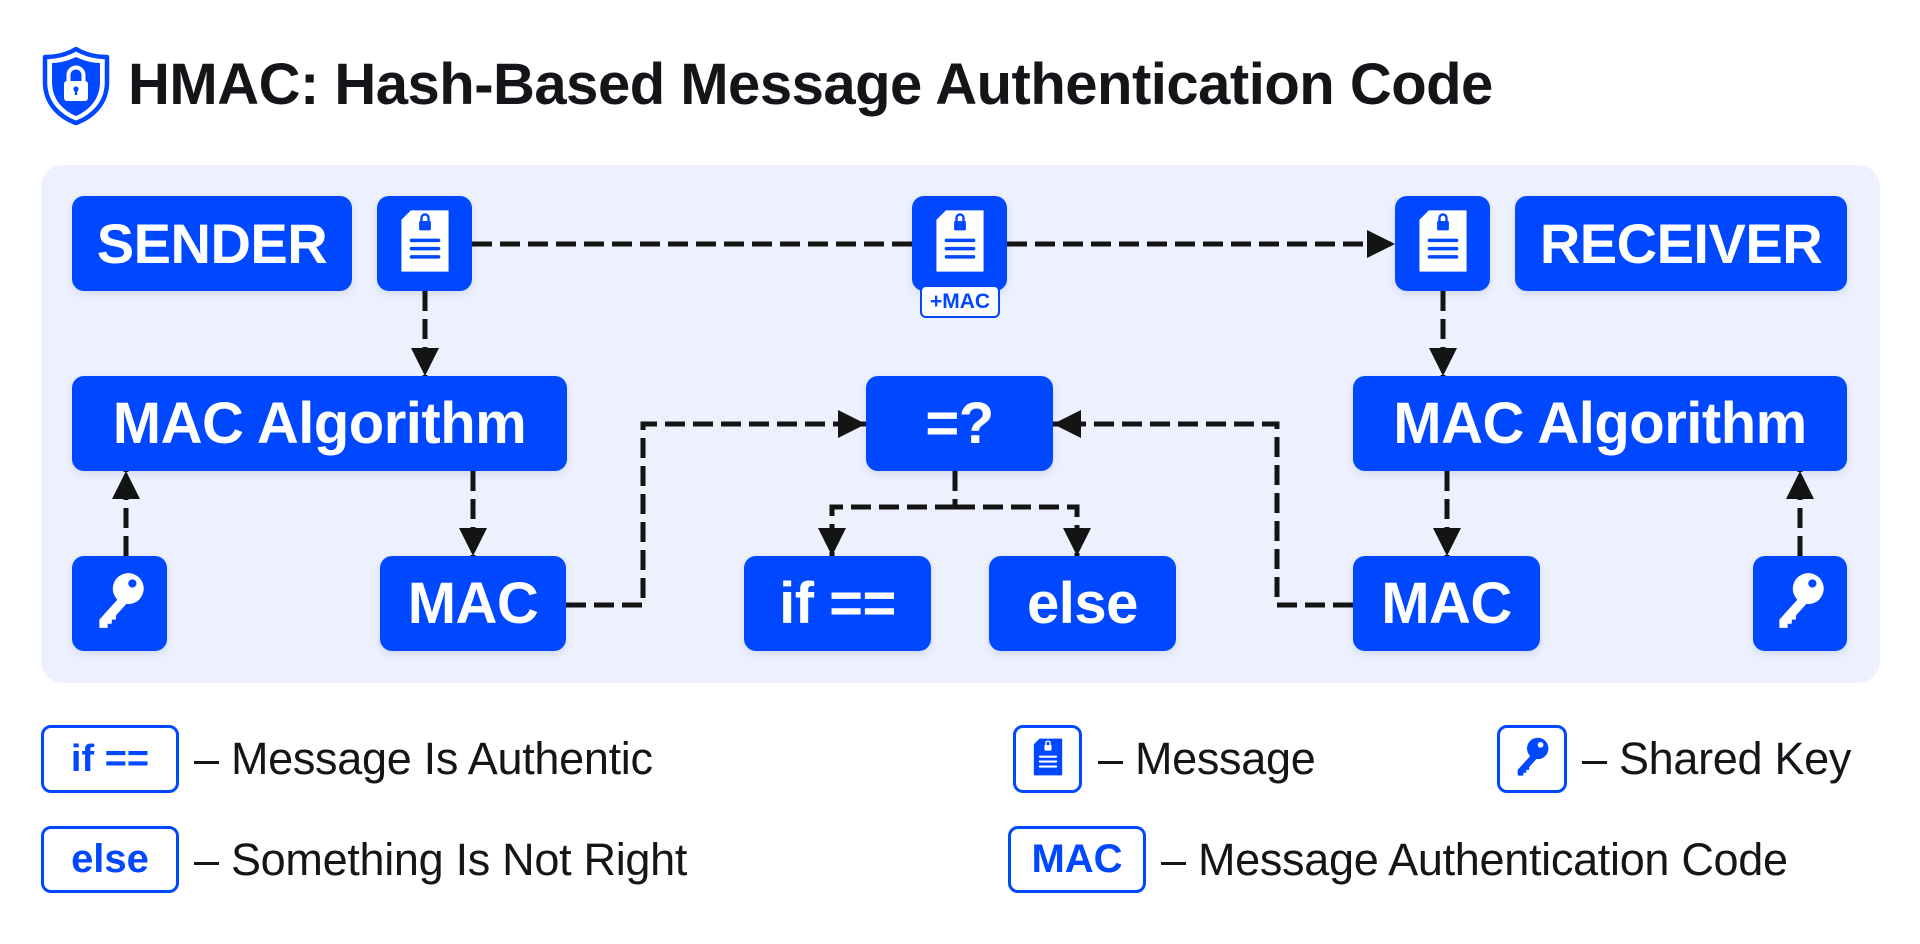 This screenshot has height=944, width=1920. I want to click on legend-match-text: – Message Is Authentic, so click(423, 759).